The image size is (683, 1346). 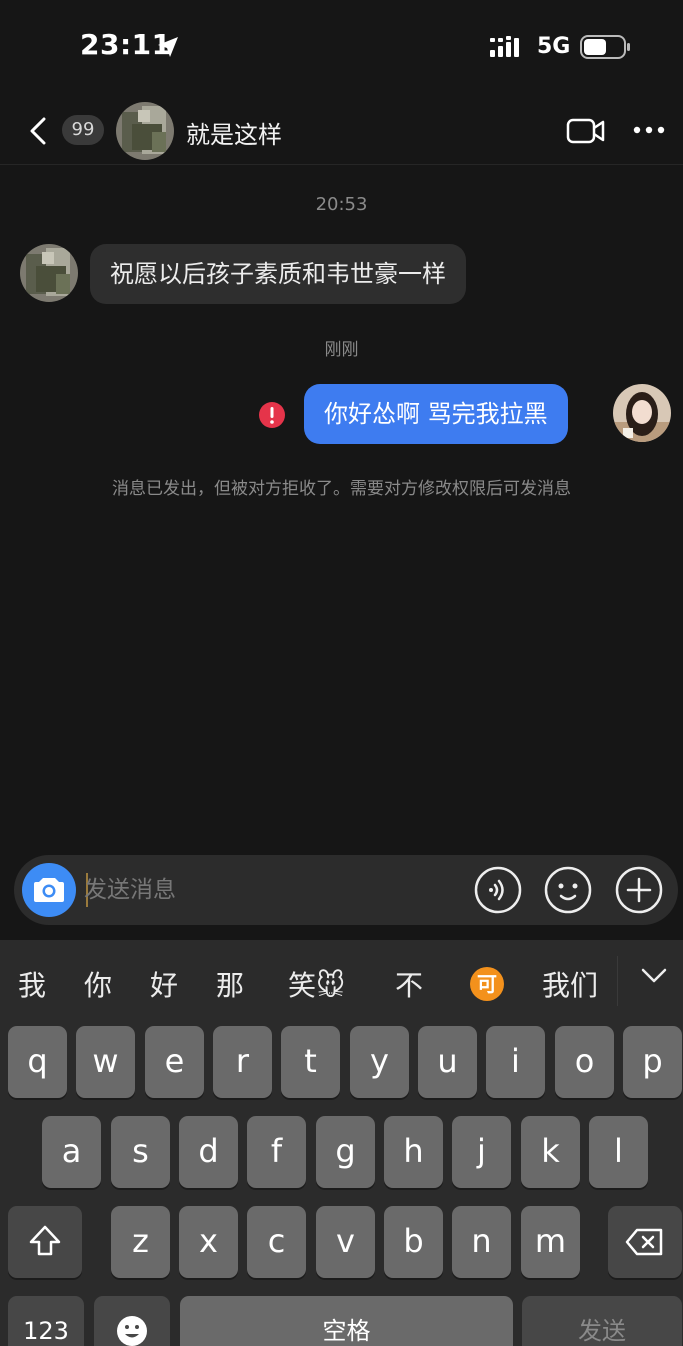 What do you see at coordinates (586, 131) in the screenshot?
I see `video-call-icon` at bounding box center [586, 131].